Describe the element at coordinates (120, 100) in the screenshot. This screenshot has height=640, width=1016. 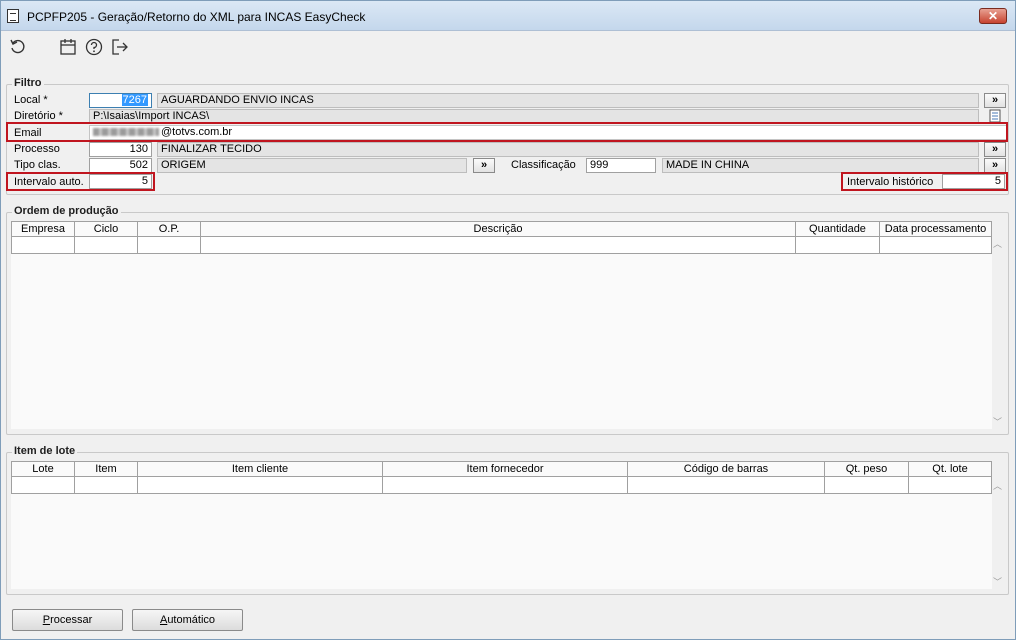
I see `local-code-input: 7267` at that location.